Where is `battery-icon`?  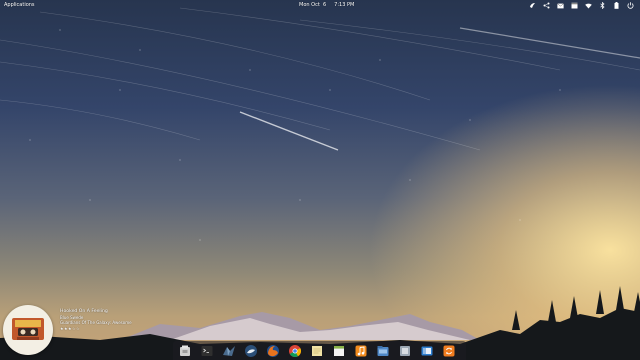 battery-icon is located at coordinates (616, 5).